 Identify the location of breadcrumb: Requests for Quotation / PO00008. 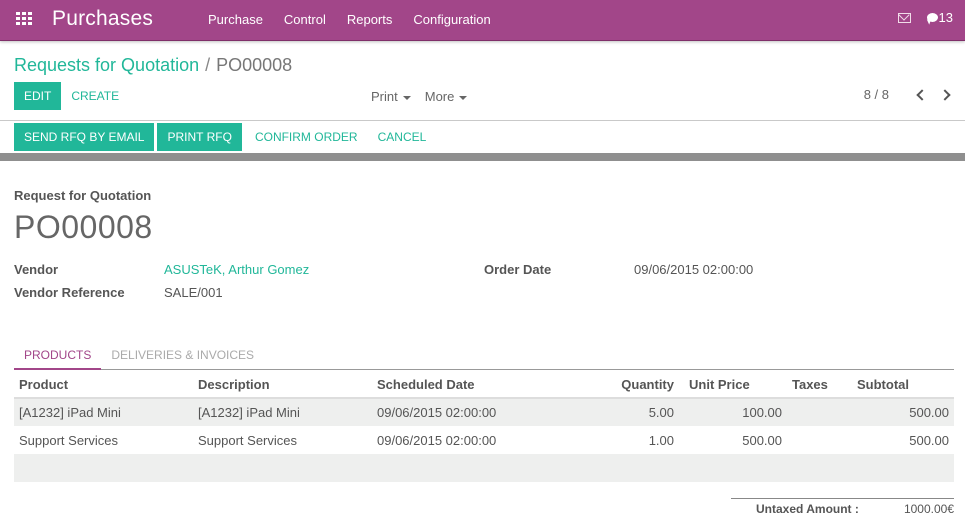
(153, 65).